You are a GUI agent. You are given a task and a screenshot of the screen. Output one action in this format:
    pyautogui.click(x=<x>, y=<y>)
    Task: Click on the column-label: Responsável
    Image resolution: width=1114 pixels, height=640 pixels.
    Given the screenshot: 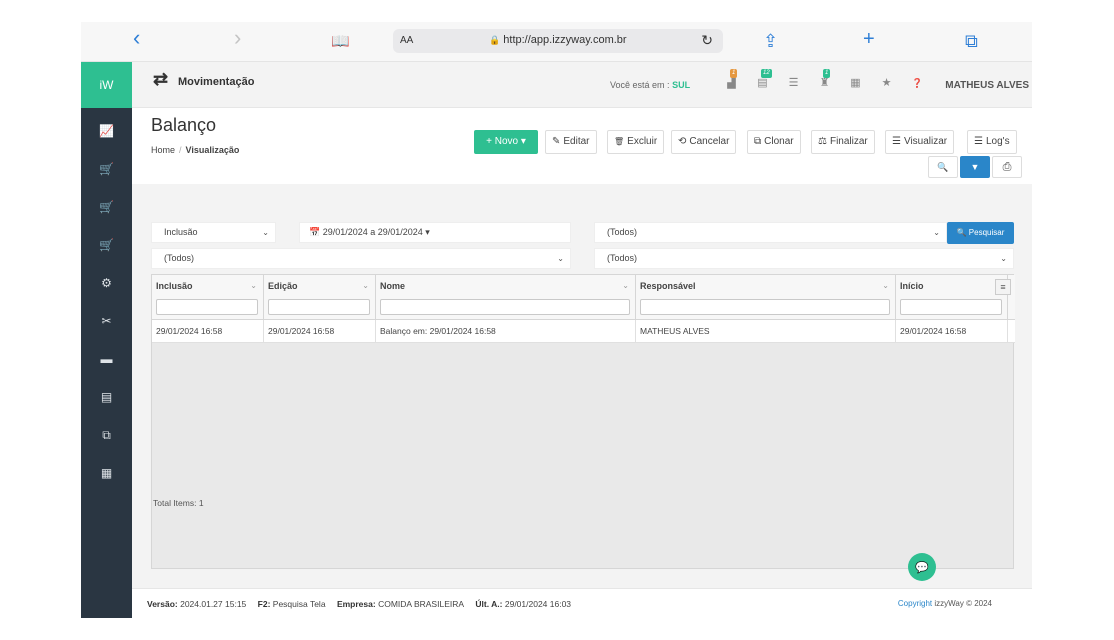 What is the action you would take?
    pyautogui.click(x=668, y=286)
    